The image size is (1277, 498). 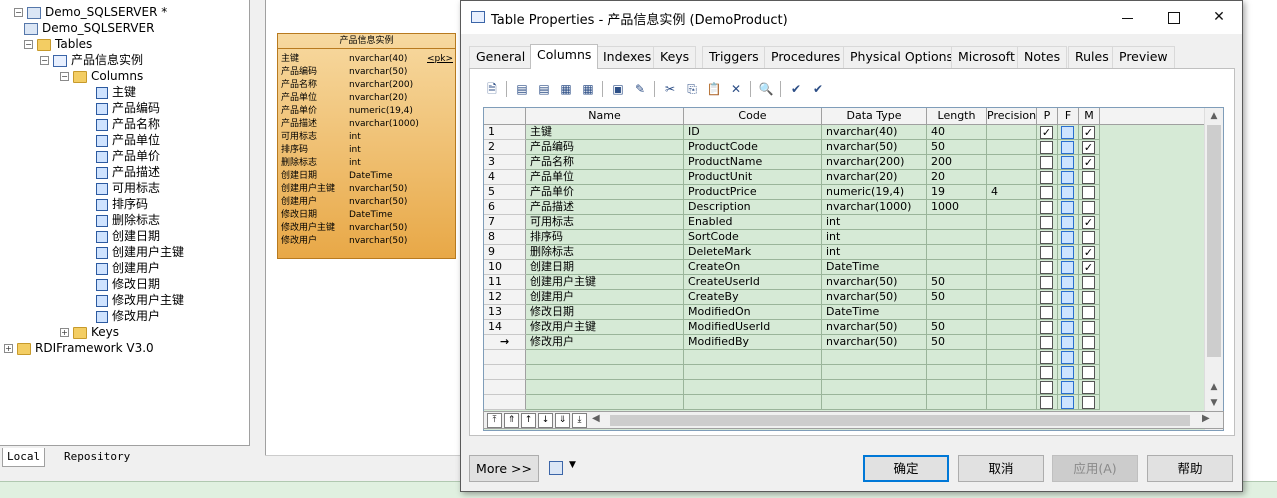 I want to click on table-row: 14 修改用户主键 ModifiedUserId nvarchar(50) 50, so click(x=842, y=327).